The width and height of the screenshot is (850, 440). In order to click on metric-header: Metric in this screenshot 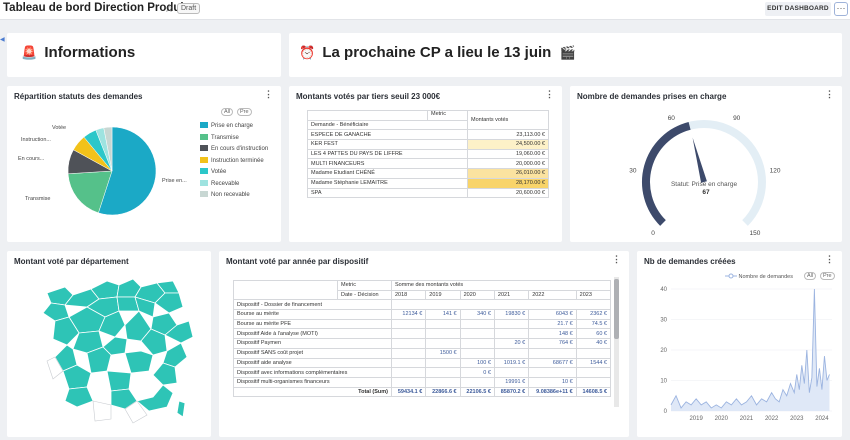, I will do `click(447, 115)`.